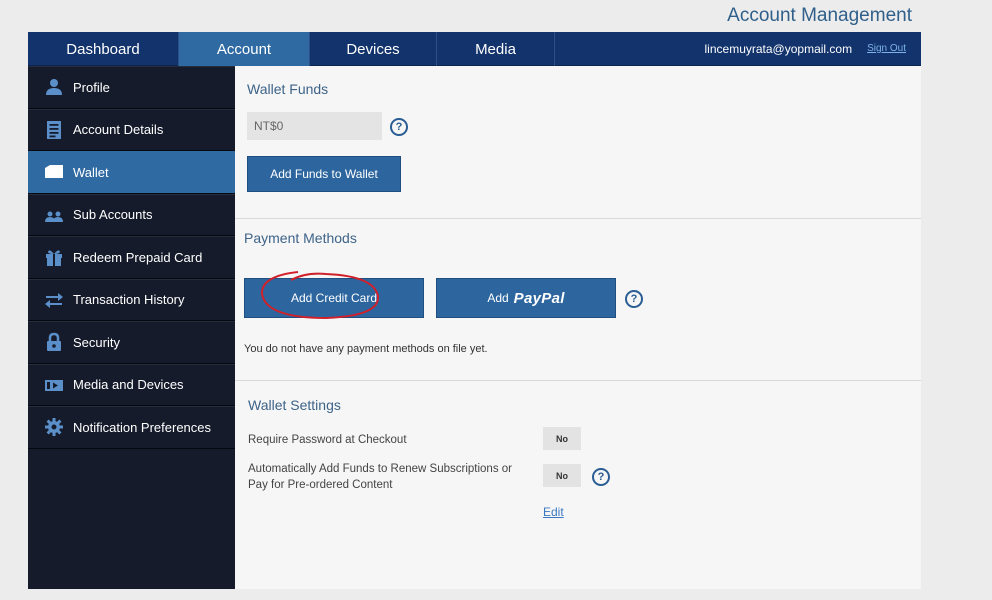 This screenshot has height=600, width=992. Describe the element at coordinates (113, 215) in the screenshot. I see `sidebar-item-label: Sub Accounts` at that location.